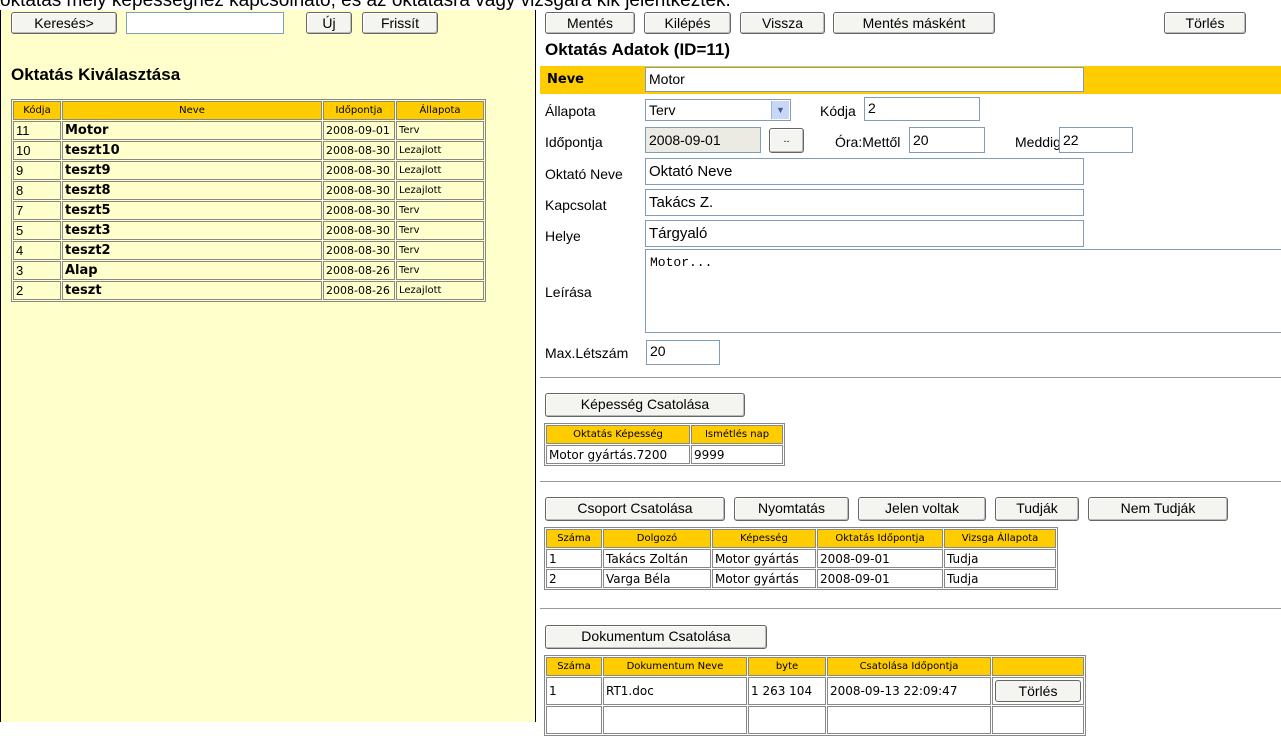  Describe the element at coordinates (192, 270) in the screenshot. I see `name-cell: Alap` at that location.